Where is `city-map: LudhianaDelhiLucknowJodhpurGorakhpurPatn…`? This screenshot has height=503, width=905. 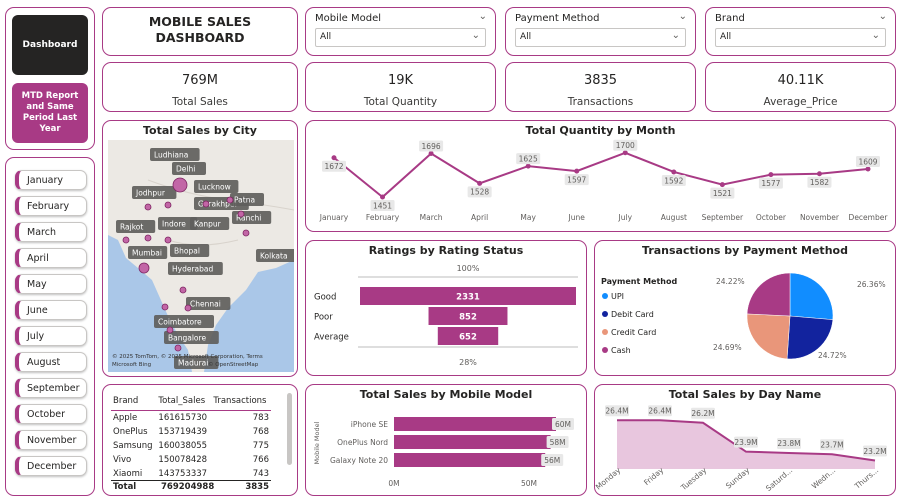 city-map: LudhianaDelhiLucknowJodhpurGorakhpurPatn… is located at coordinates (201, 256).